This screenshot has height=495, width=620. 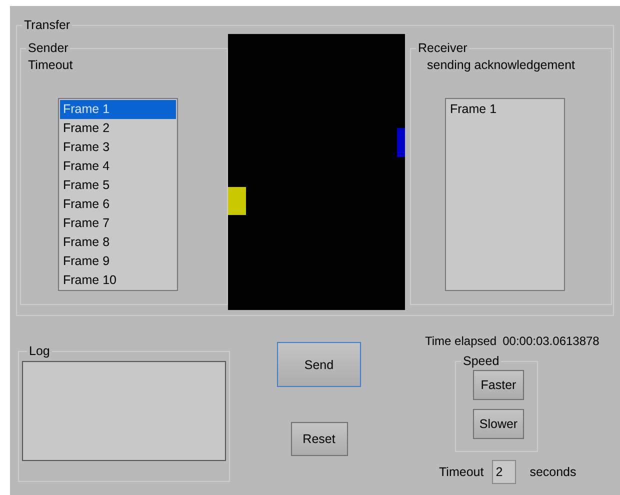 What do you see at coordinates (553, 472) in the screenshot?
I see `seconds-label: seconds` at bounding box center [553, 472].